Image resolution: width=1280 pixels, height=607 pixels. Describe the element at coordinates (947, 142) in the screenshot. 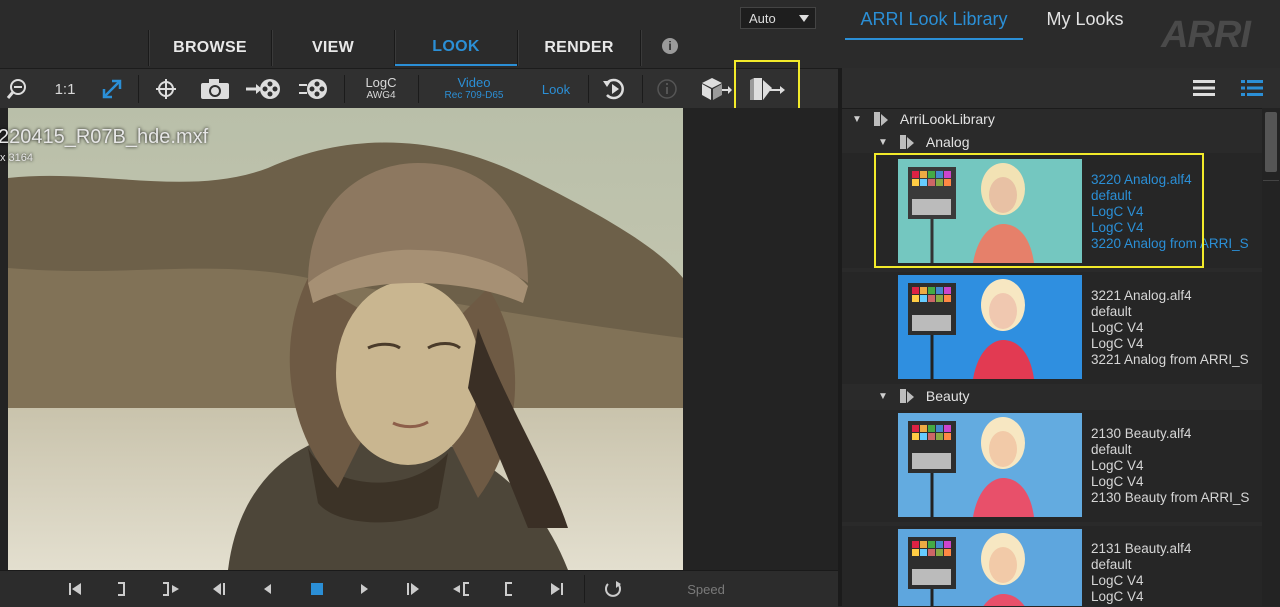

I see `tree-group-label: Analog` at that location.